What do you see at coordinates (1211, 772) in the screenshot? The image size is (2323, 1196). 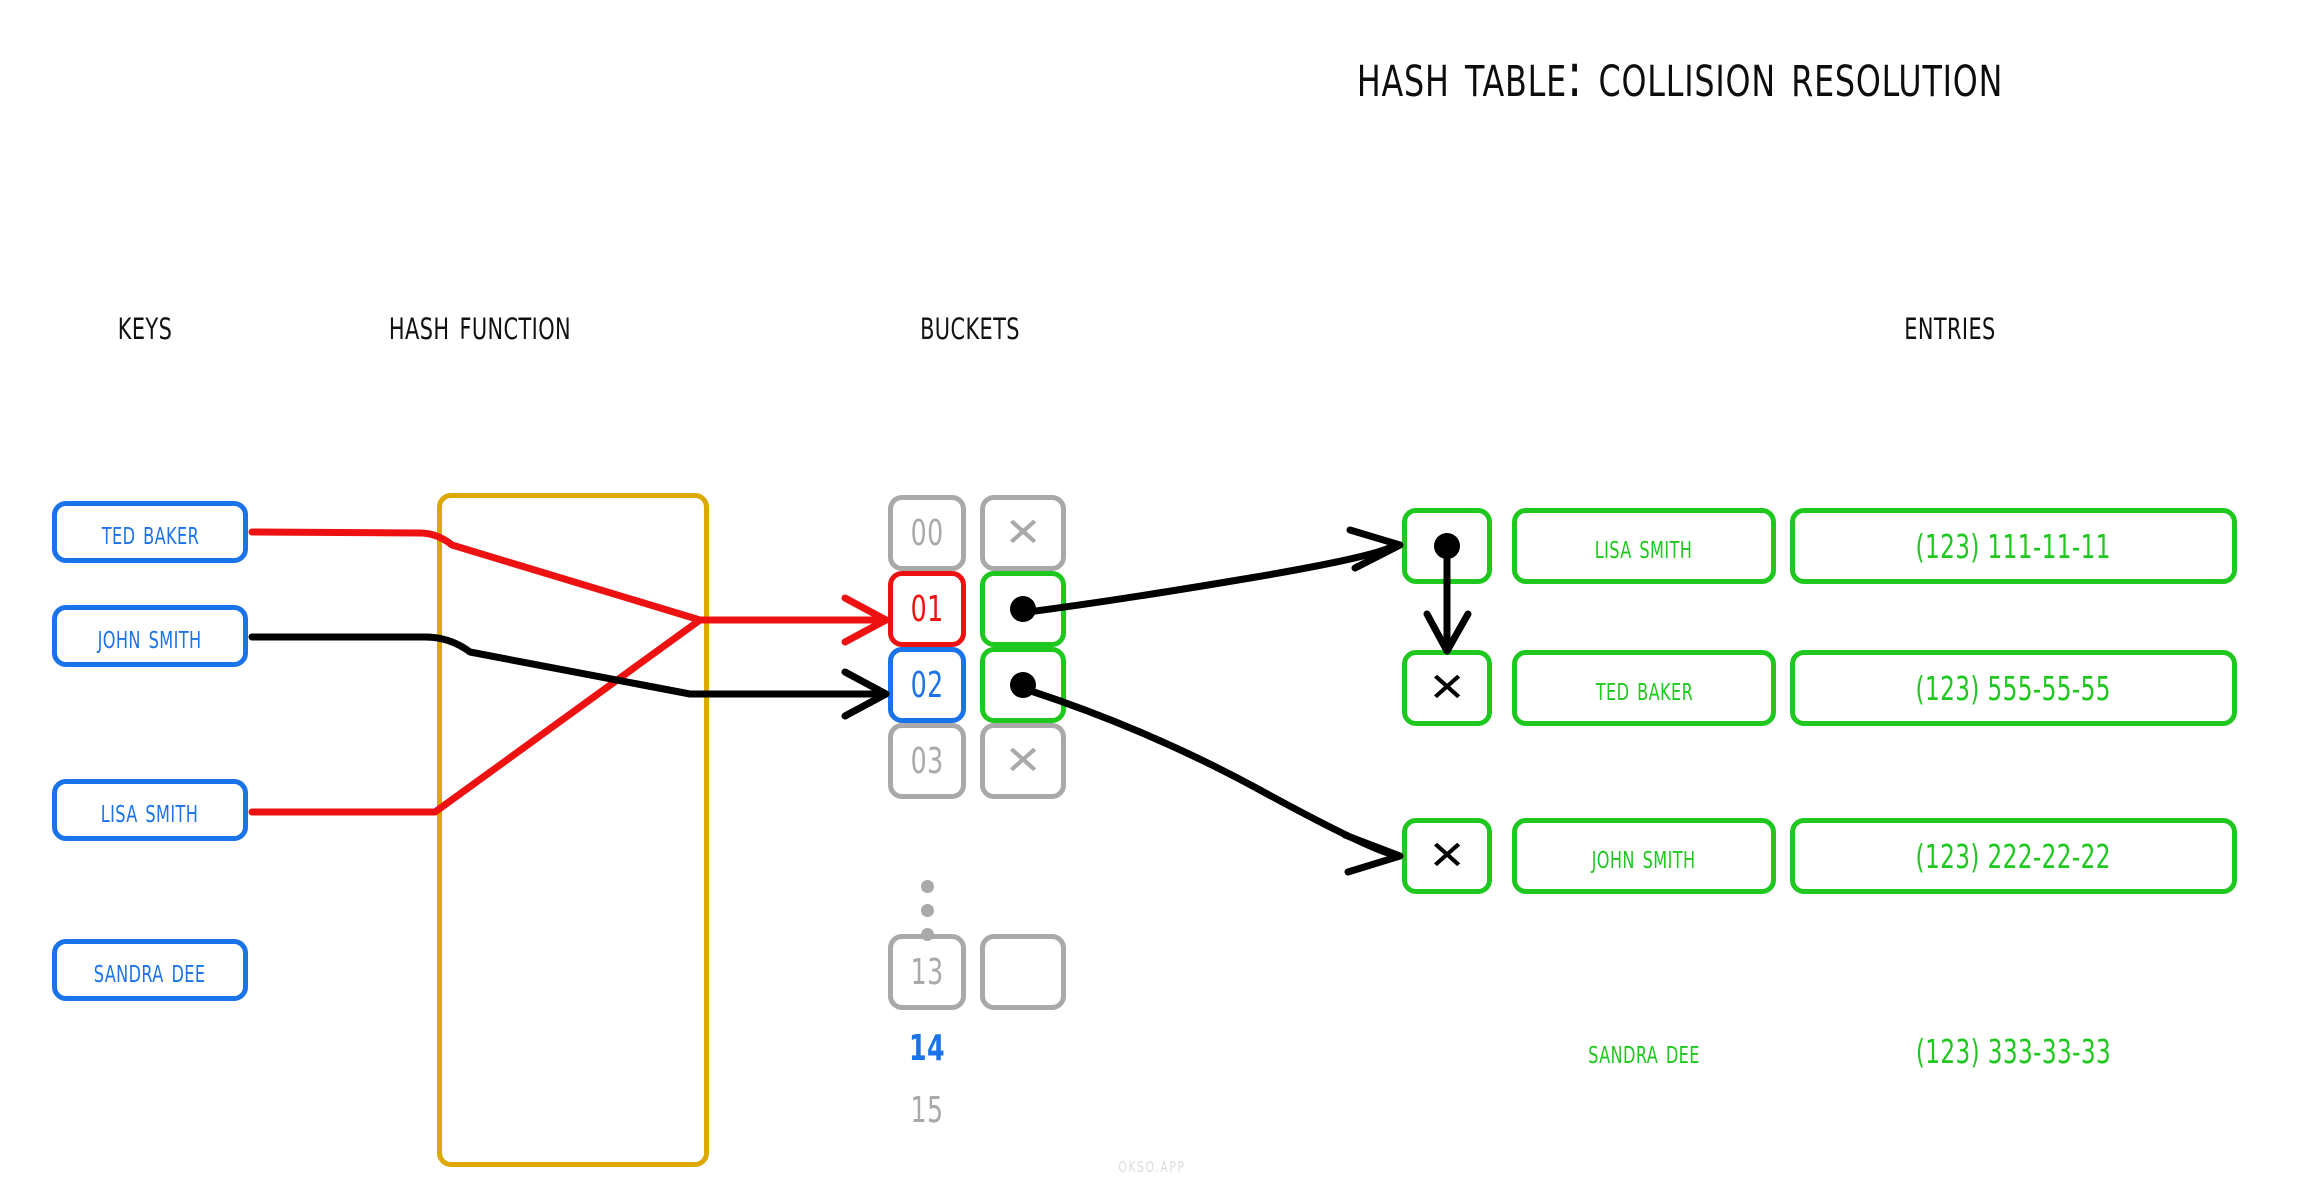 I see `wire-bucket-02-to-entry-john-smith` at bounding box center [1211, 772].